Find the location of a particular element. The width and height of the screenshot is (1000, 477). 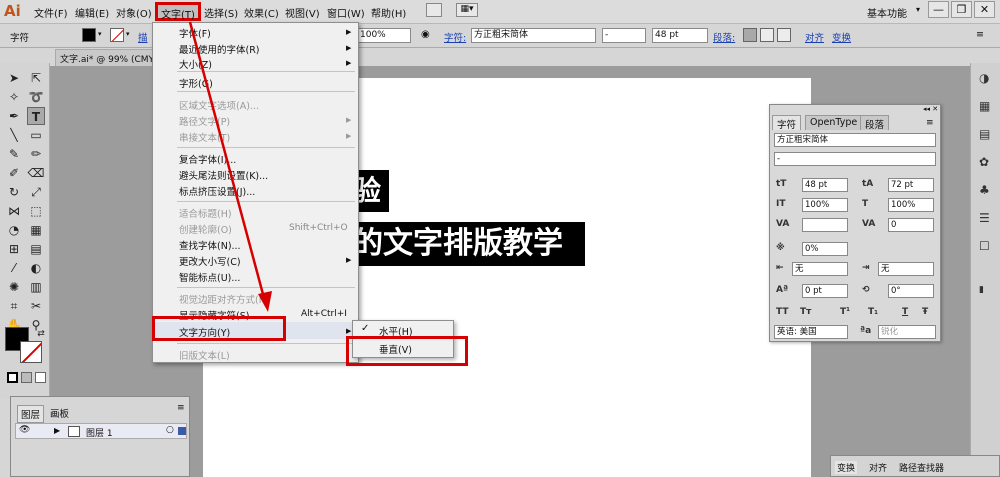

collapse-icon: ◂◂ ✕ is located at coordinates (930, 109).